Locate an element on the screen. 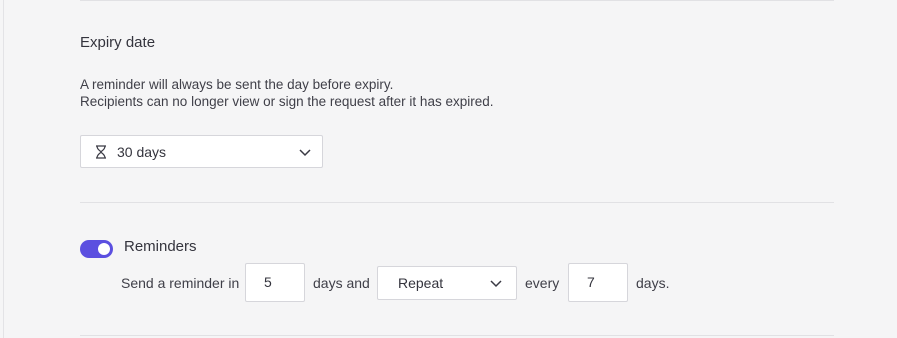 This screenshot has height=338, width=897. expiry-select: 30 days is located at coordinates (201, 151).